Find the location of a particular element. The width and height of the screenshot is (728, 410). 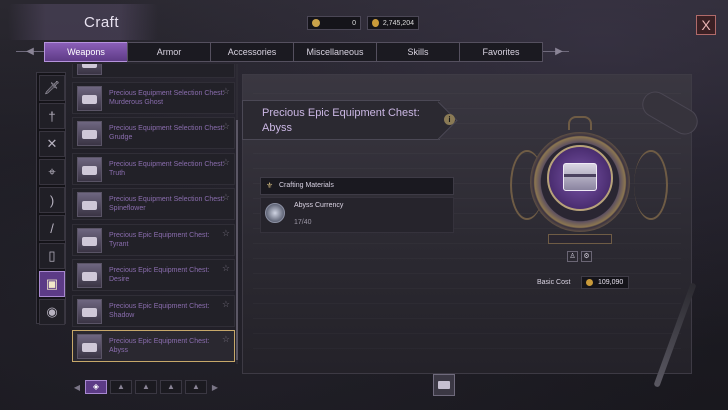

grade-filter-bar: ◀ ◈ ▲ ▲ ▲ ▲ ▶ is located at coordinates (151, 387).